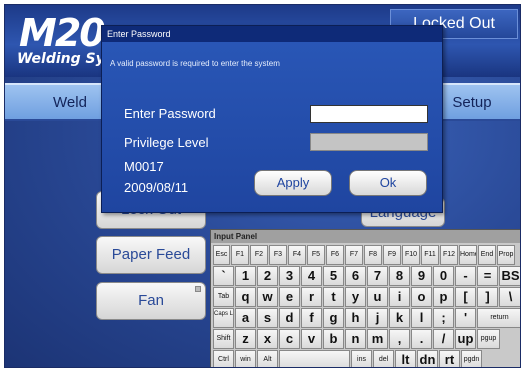  I want to click on key-capslock: Caps Lock, so click(223, 318).